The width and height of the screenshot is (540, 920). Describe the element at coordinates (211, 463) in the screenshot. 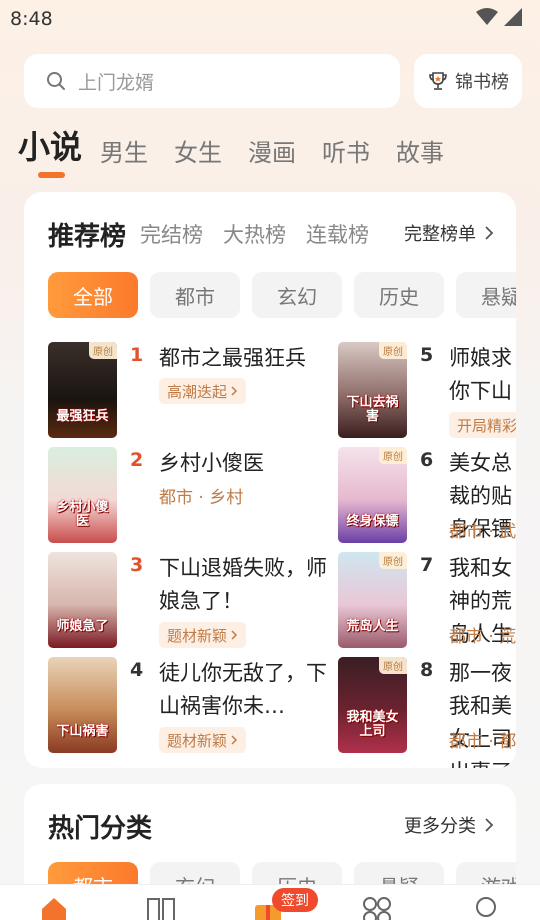

I see `book-title: 乡村小傻医` at that location.